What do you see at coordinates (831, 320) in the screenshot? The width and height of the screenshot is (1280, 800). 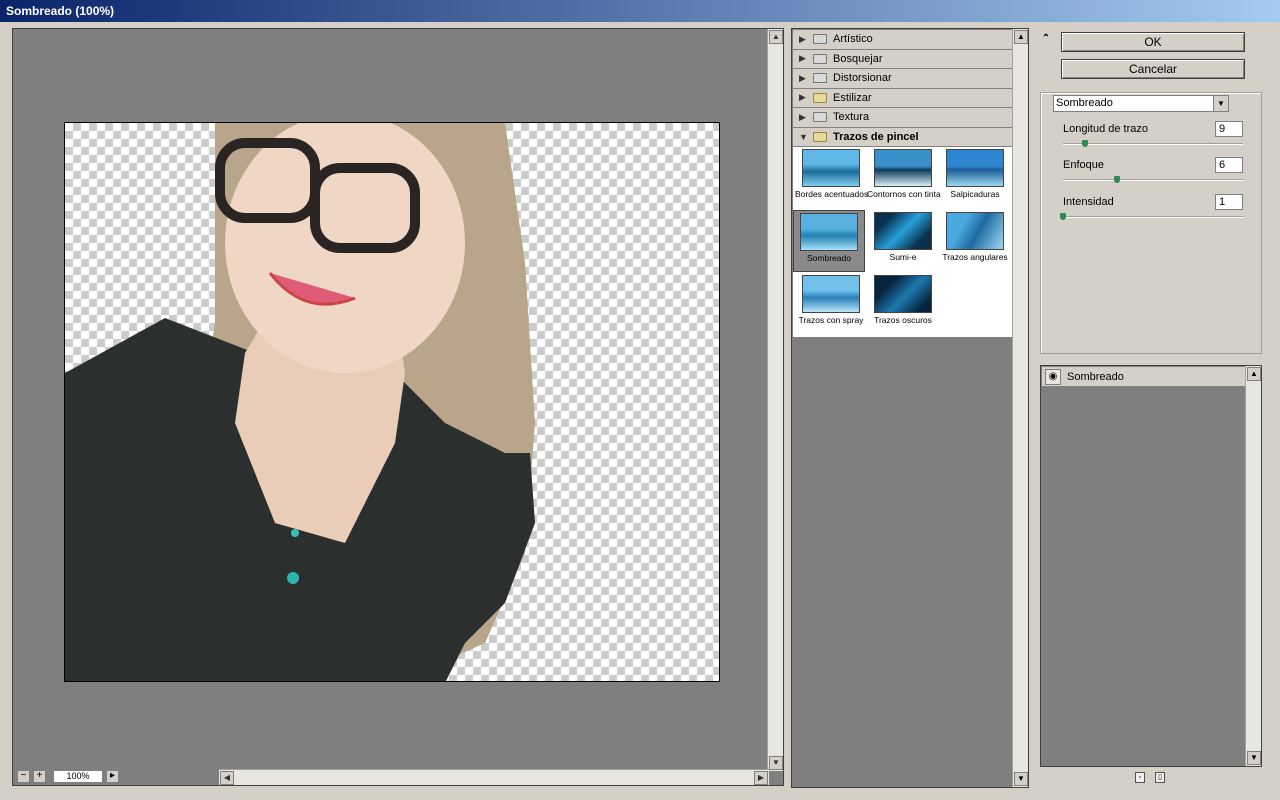 I see `filter-label: Trazos con spray` at bounding box center [831, 320].